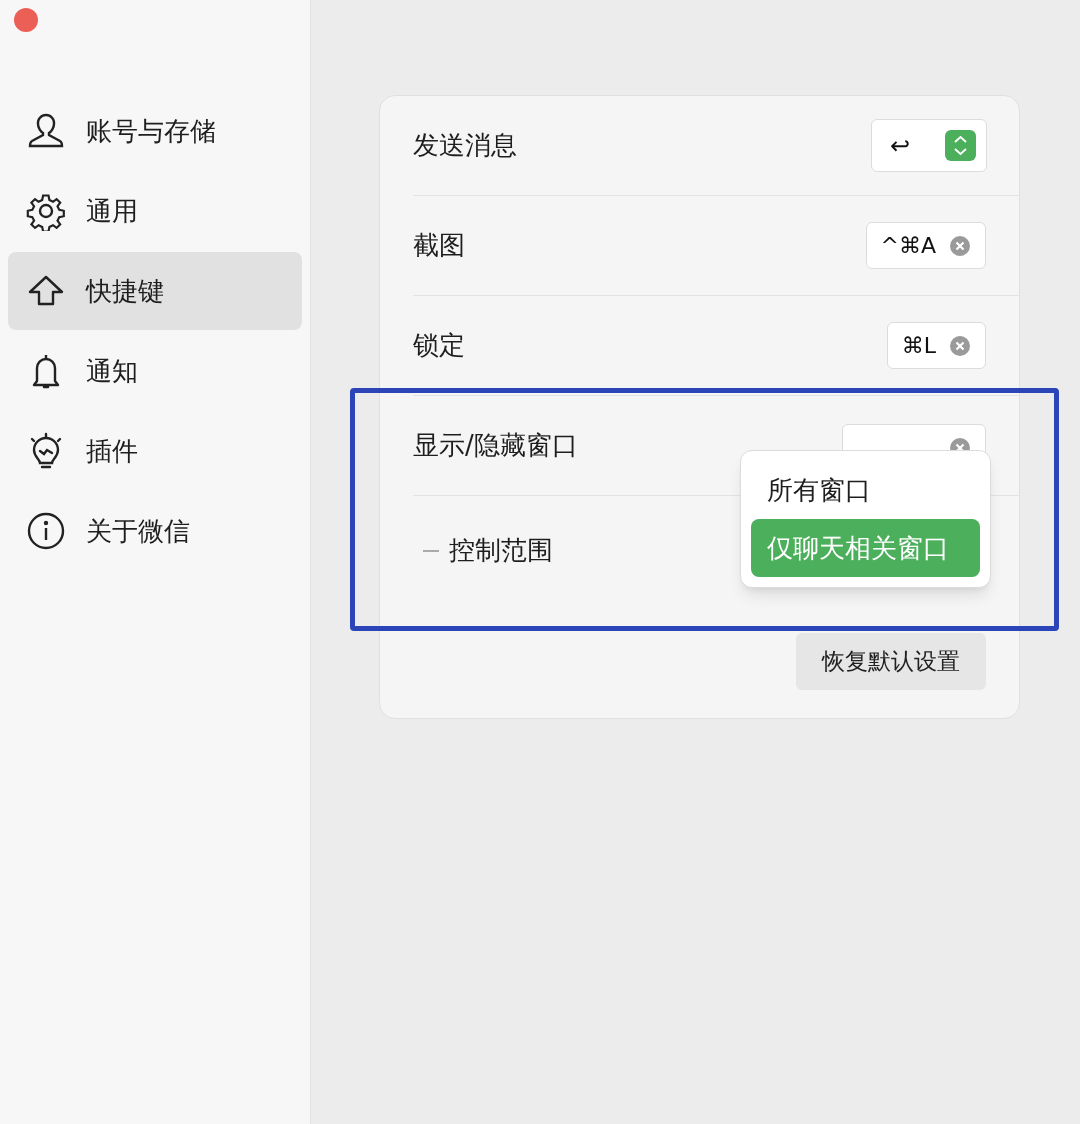 The image size is (1080, 1124). Describe the element at coordinates (501, 550) in the screenshot. I see `setting-label: 控制范围` at that location.